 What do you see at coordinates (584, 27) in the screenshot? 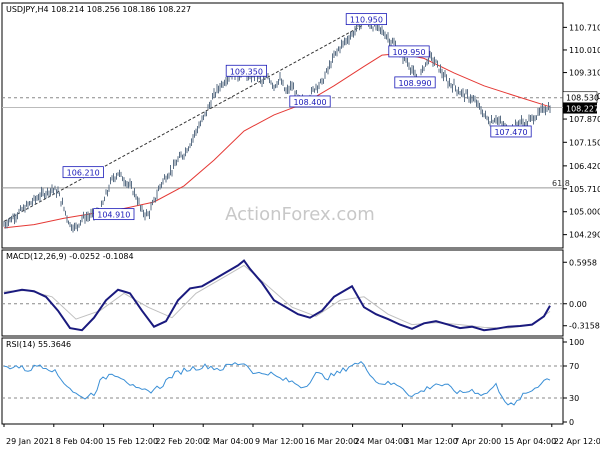
I see `price-y-tick-label: 110.710` at bounding box center [584, 27].